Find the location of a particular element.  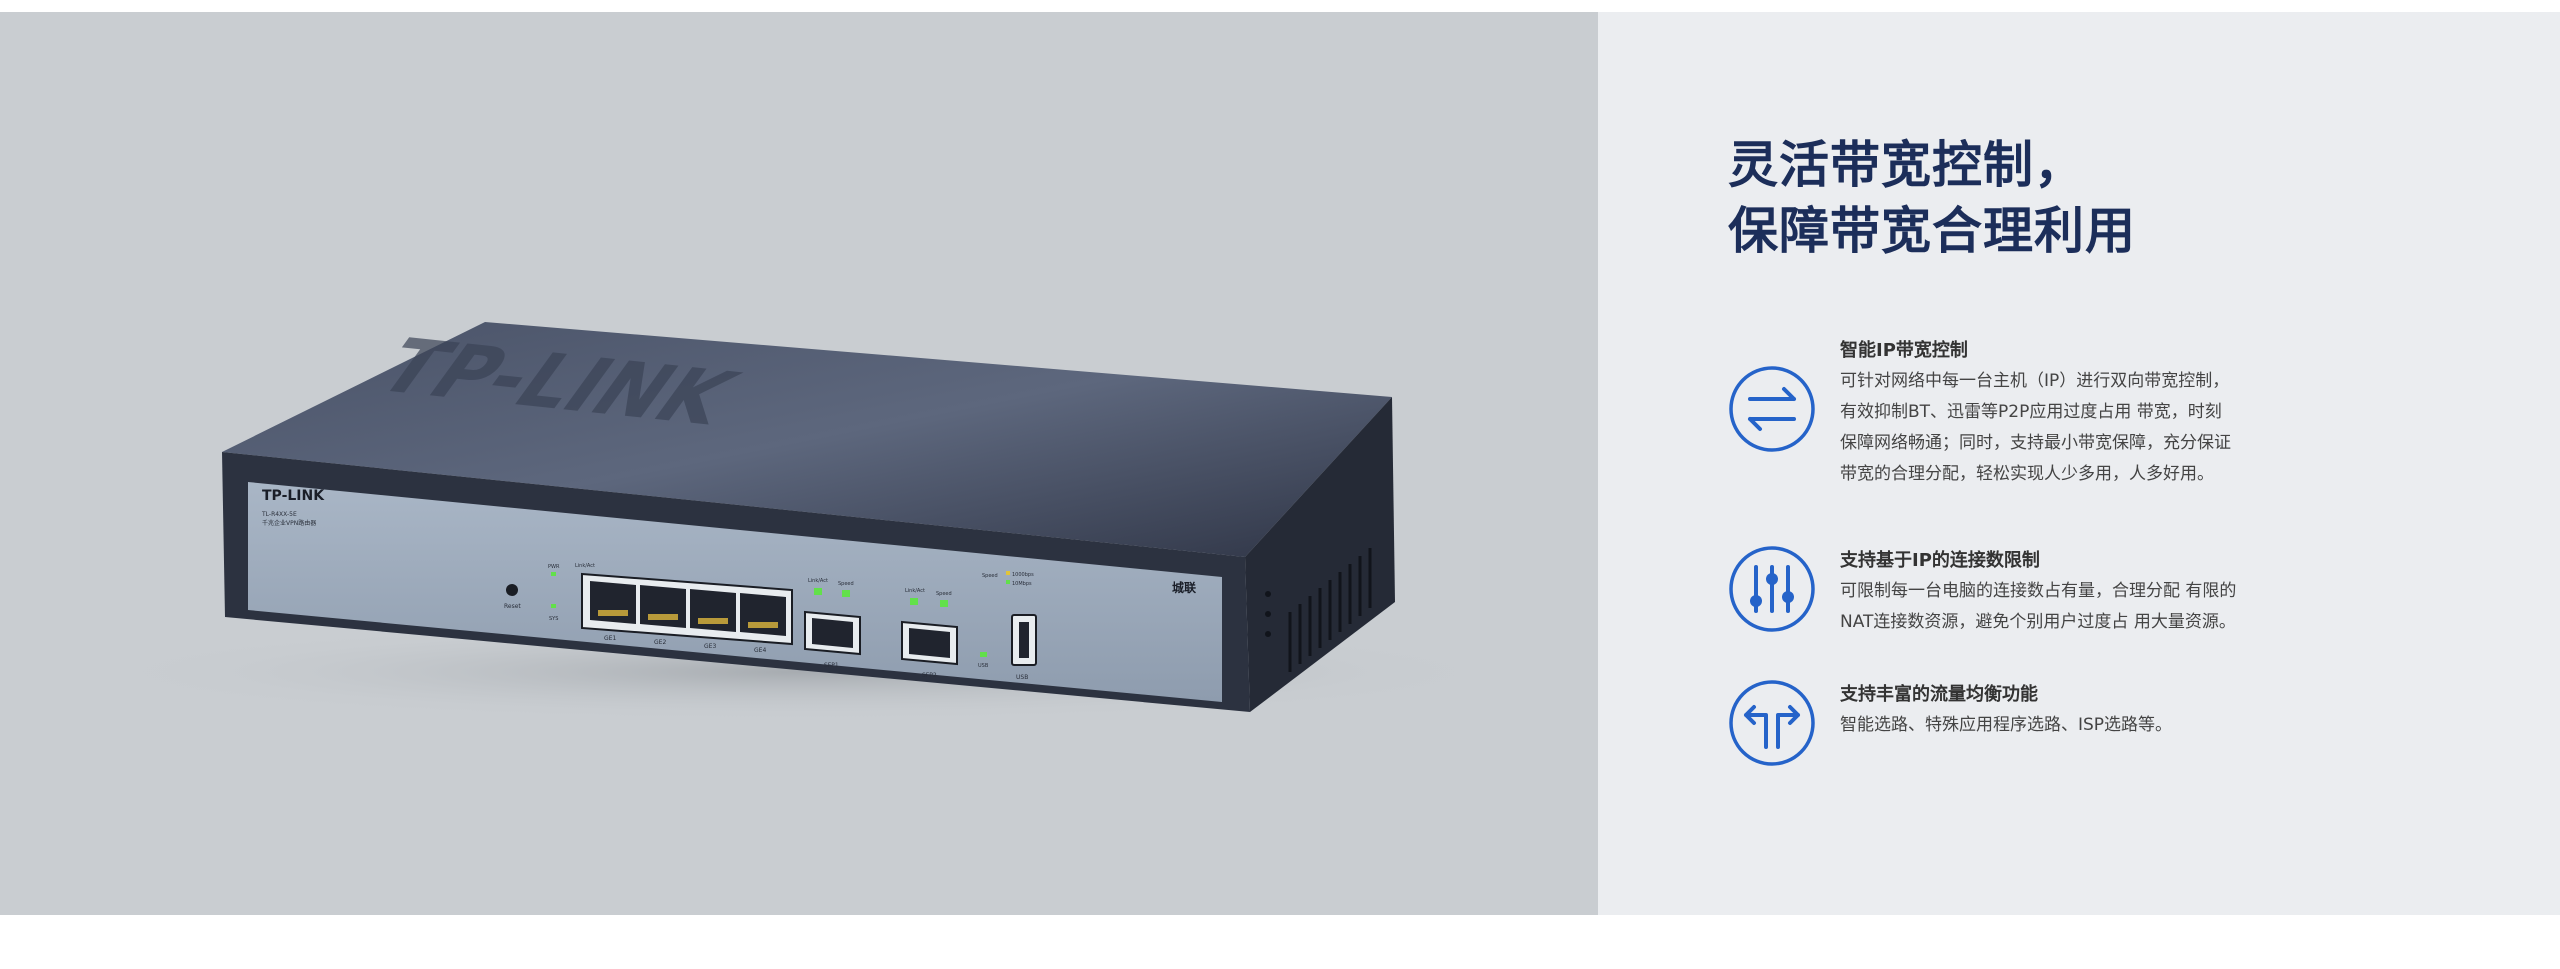

port-label-ge1: GE1 is located at coordinates (610, 638).